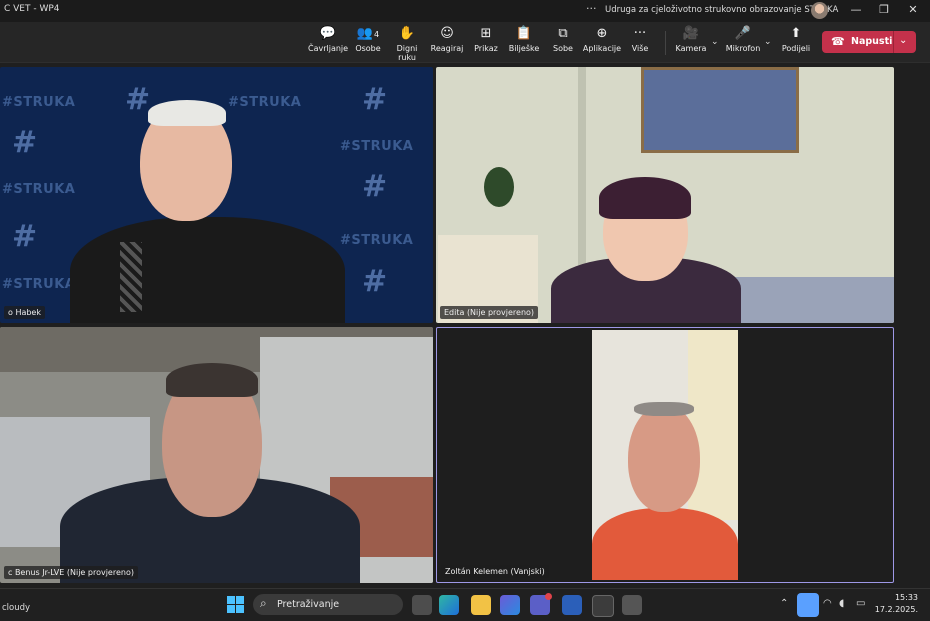  What do you see at coordinates (860, 603) in the screenshot?
I see `battery-icon: ▭` at bounding box center [860, 603].